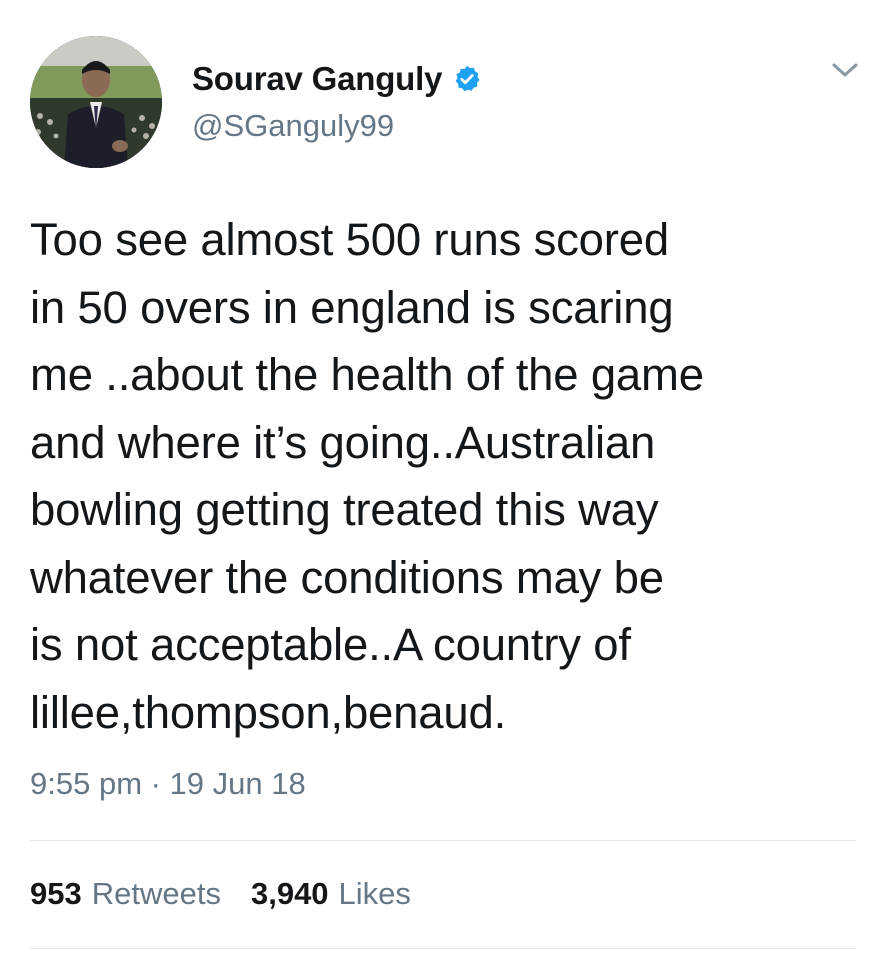 This screenshot has height=960, width=886. Describe the element at coordinates (331, 894) in the screenshot. I see `likes-stat: 3,940 Likes` at that location.